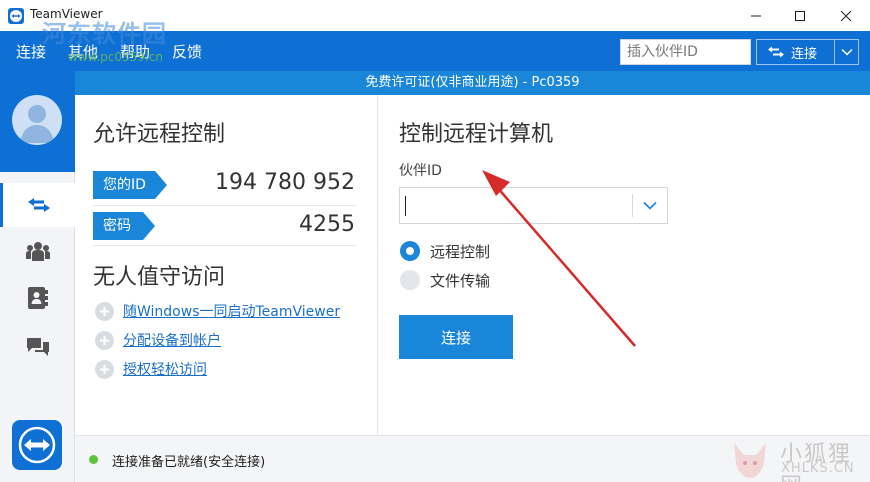  I want to click on menu-feedback: 反馈, so click(187, 51).